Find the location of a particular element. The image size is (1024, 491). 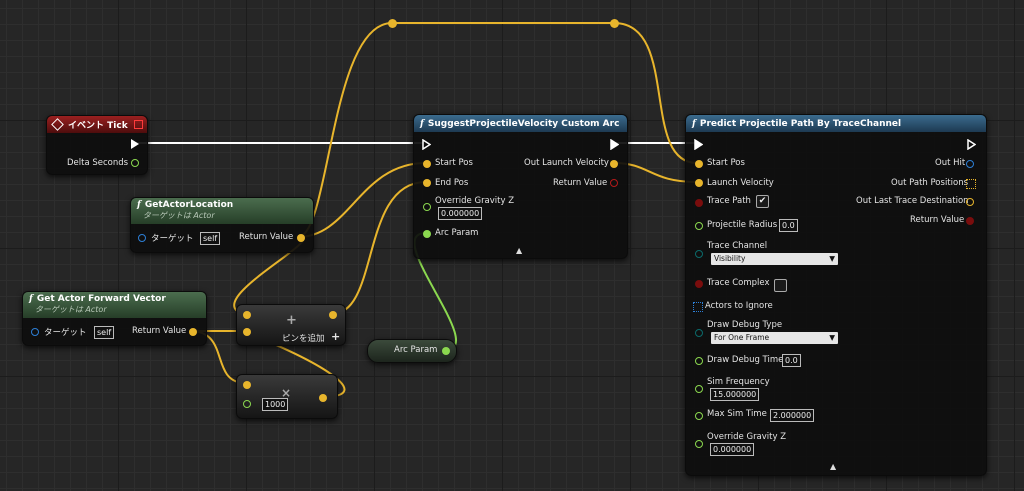

sim-frequency-value-box: 15.000000 is located at coordinates (735, 394).